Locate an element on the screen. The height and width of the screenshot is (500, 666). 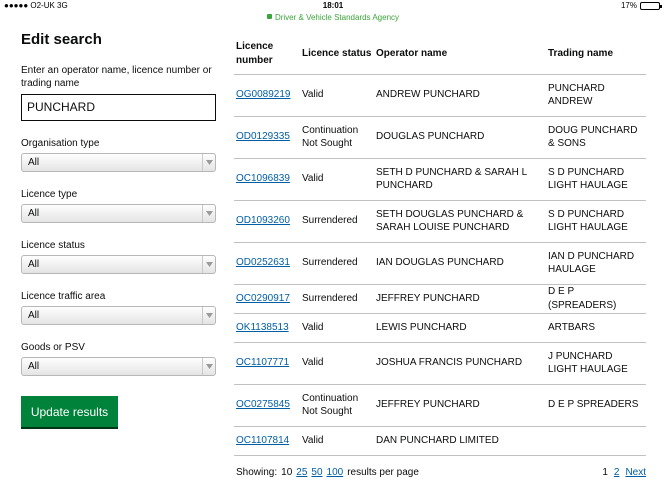
table-row: OK1138513 Valid LEWIS PUNCHARD ARTBARS is located at coordinates (440, 328).